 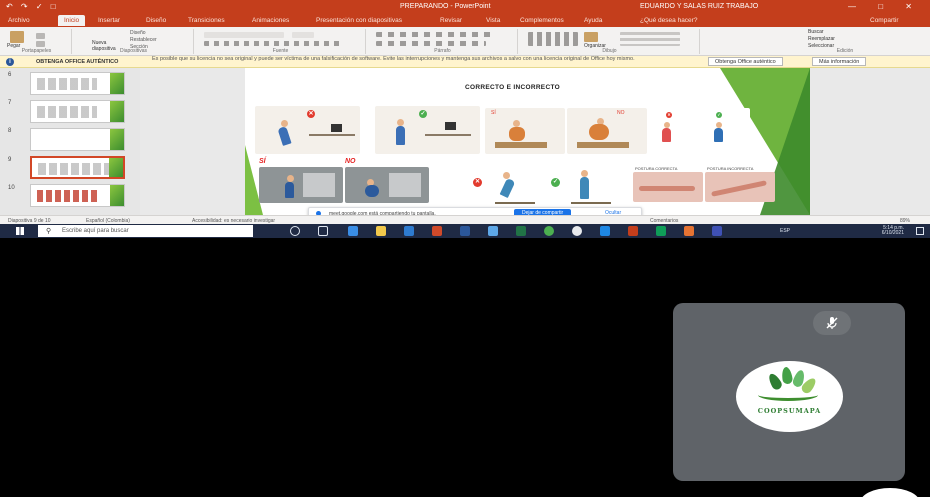 What do you see at coordinates (650, 39) in the screenshot?
I see `shape-format-options` at bounding box center [650, 39].